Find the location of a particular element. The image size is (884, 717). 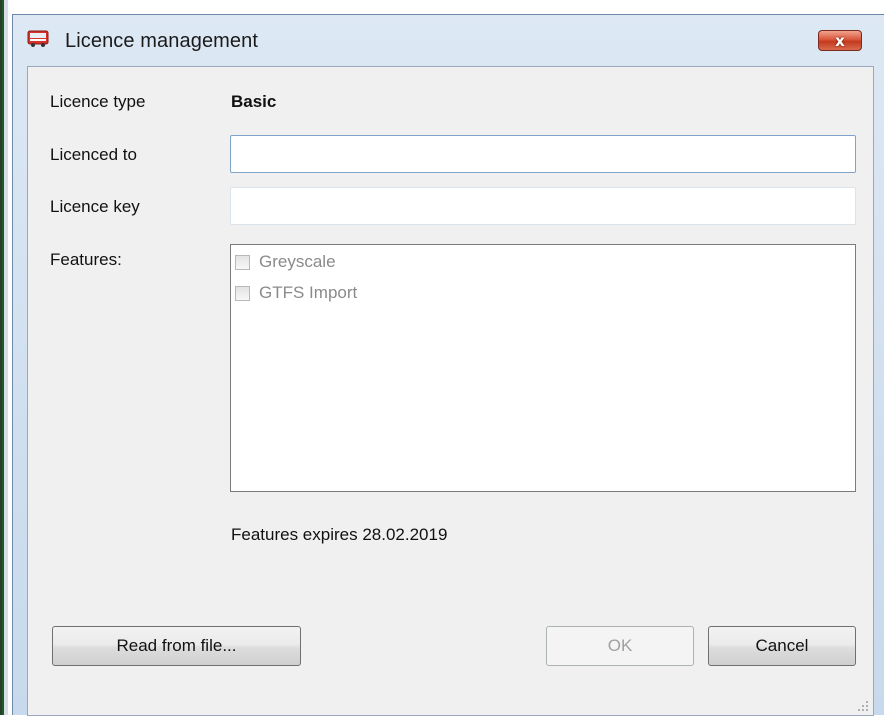

licenced-to-input is located at coordinates (543, 154).